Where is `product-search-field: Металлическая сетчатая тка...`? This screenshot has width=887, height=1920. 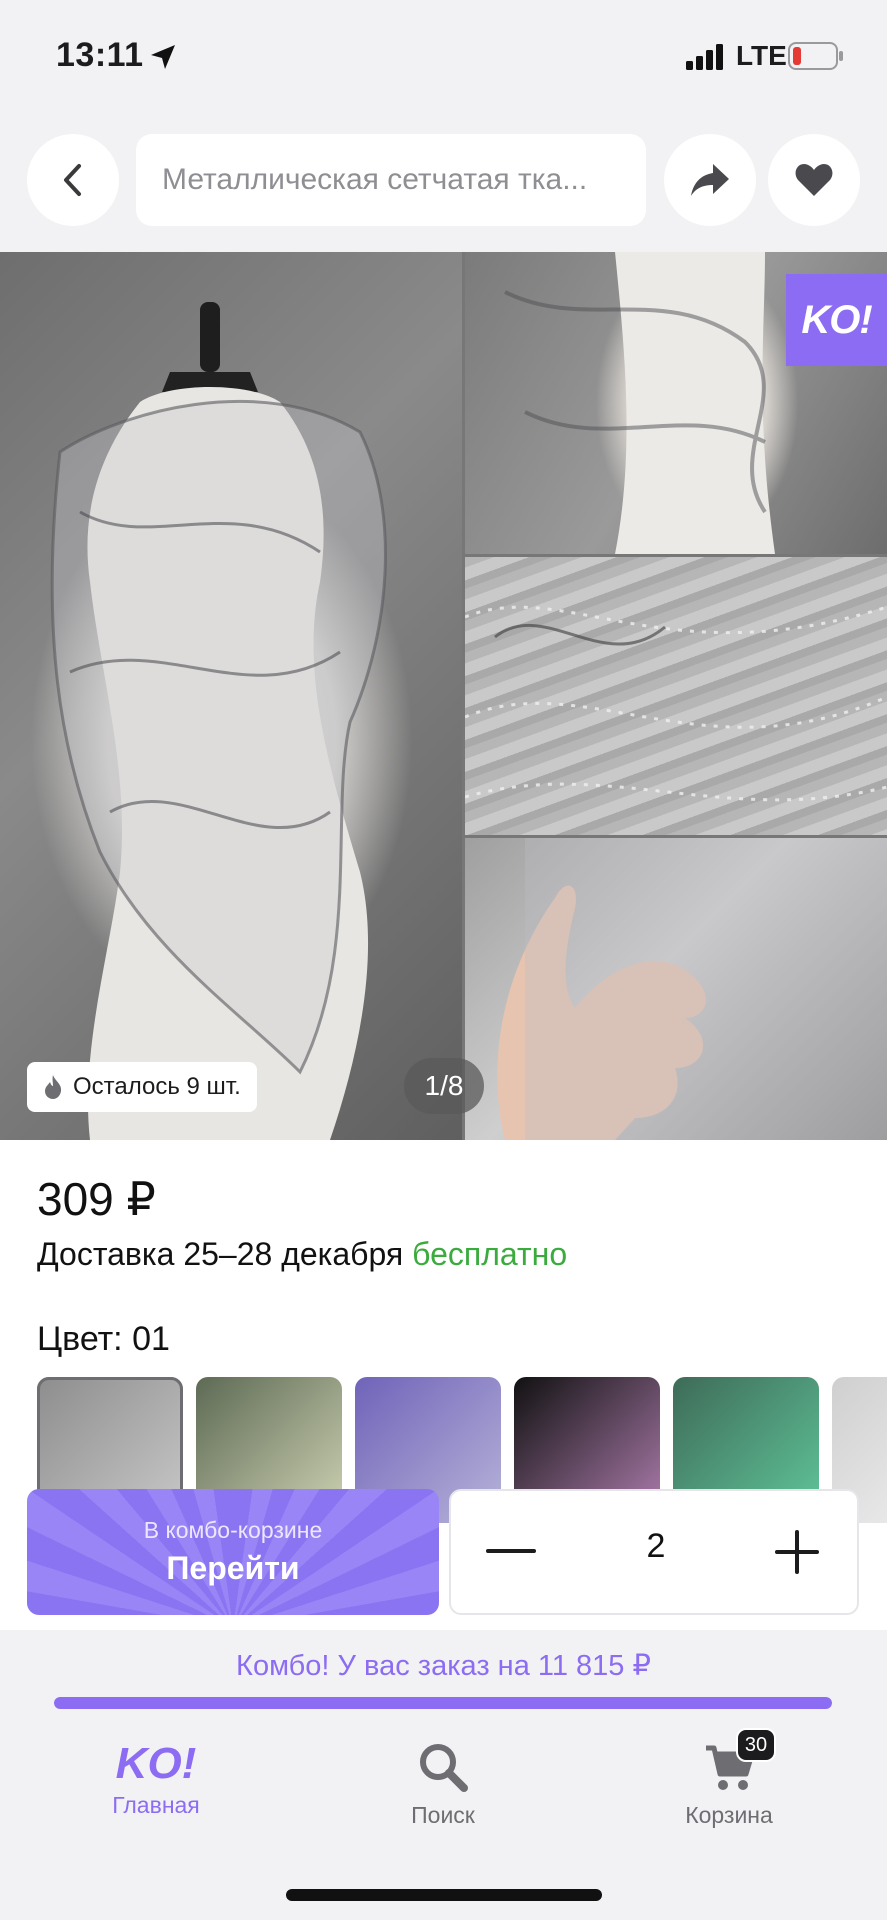 product-search-field: Металлическая сетчатая тка... is located at coordinates (391, 180).